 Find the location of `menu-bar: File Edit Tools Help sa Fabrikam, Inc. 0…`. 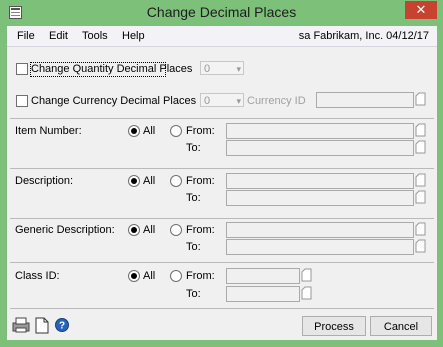

menu-bar: File Edit Tools Help sa Fabrikam, Inc. 0… is located at coordinates (222, 36).